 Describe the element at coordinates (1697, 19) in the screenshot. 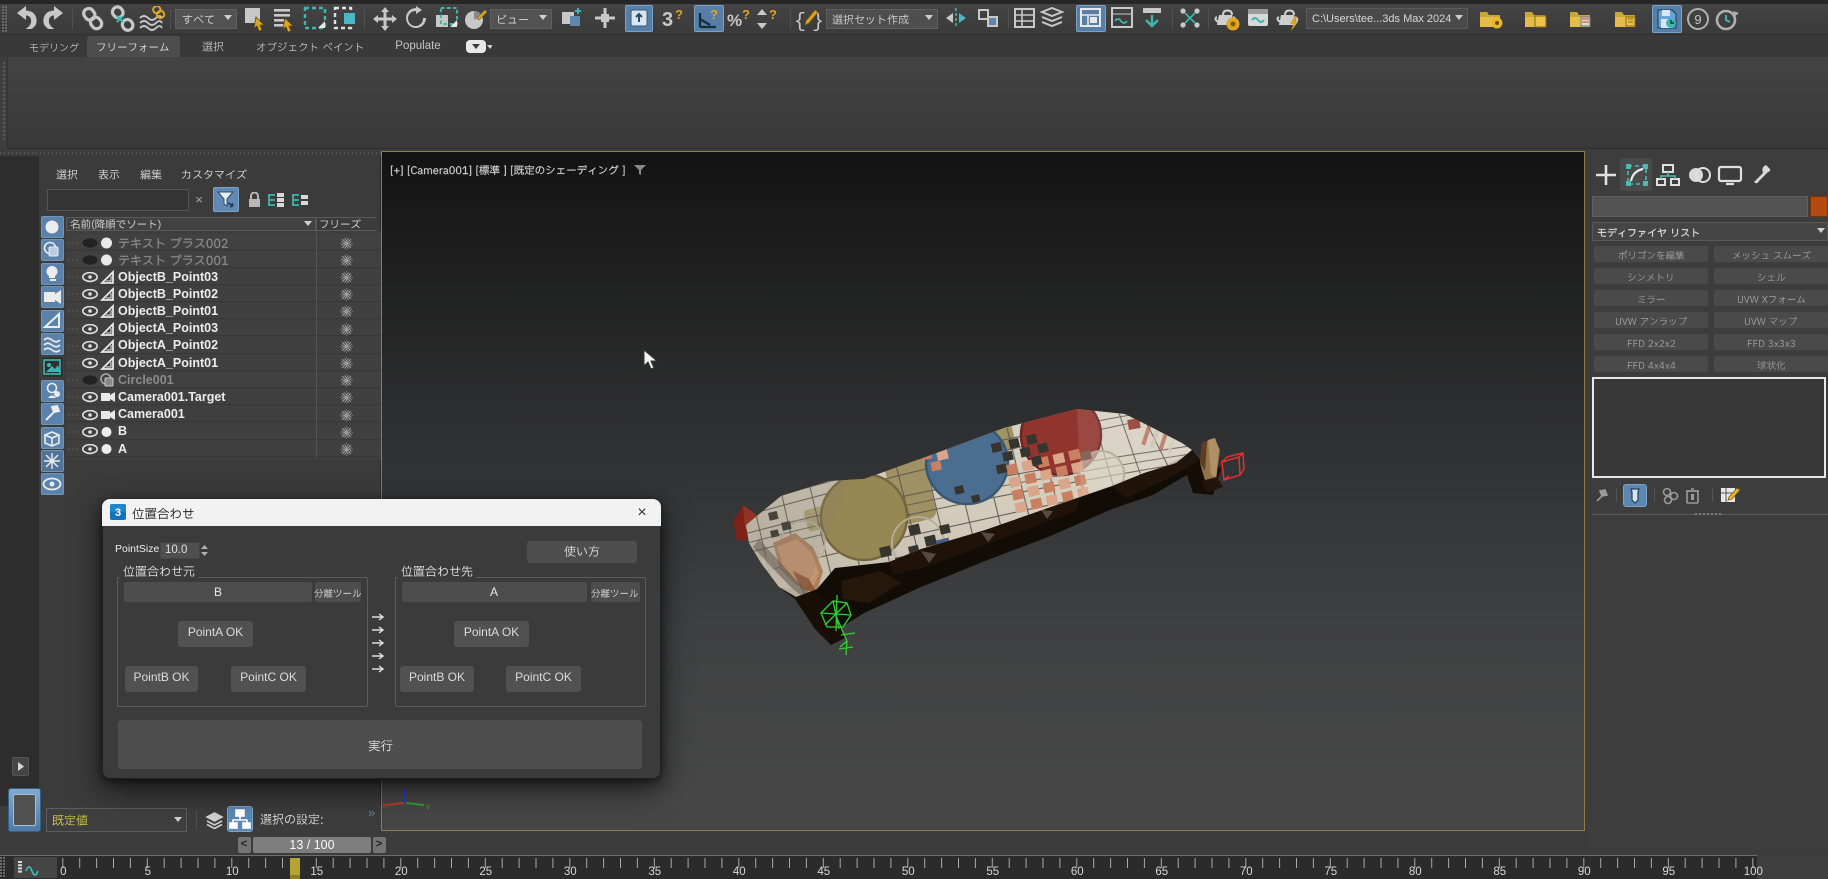

I see `svg-text: 9` at that location.